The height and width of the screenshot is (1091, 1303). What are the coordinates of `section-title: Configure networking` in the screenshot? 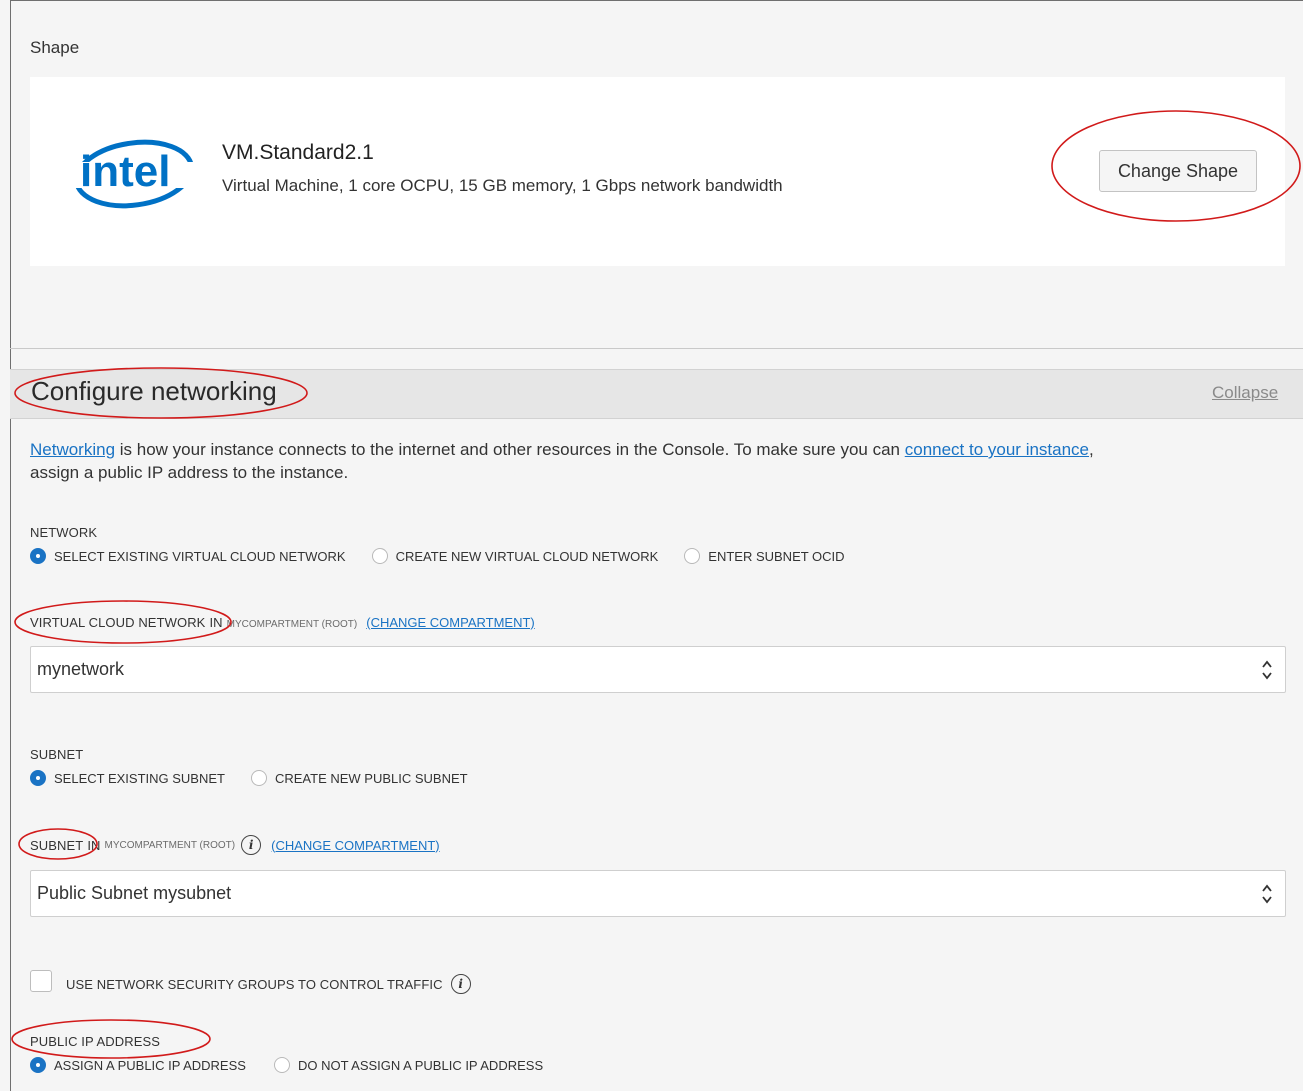 It's located at (154, 391).